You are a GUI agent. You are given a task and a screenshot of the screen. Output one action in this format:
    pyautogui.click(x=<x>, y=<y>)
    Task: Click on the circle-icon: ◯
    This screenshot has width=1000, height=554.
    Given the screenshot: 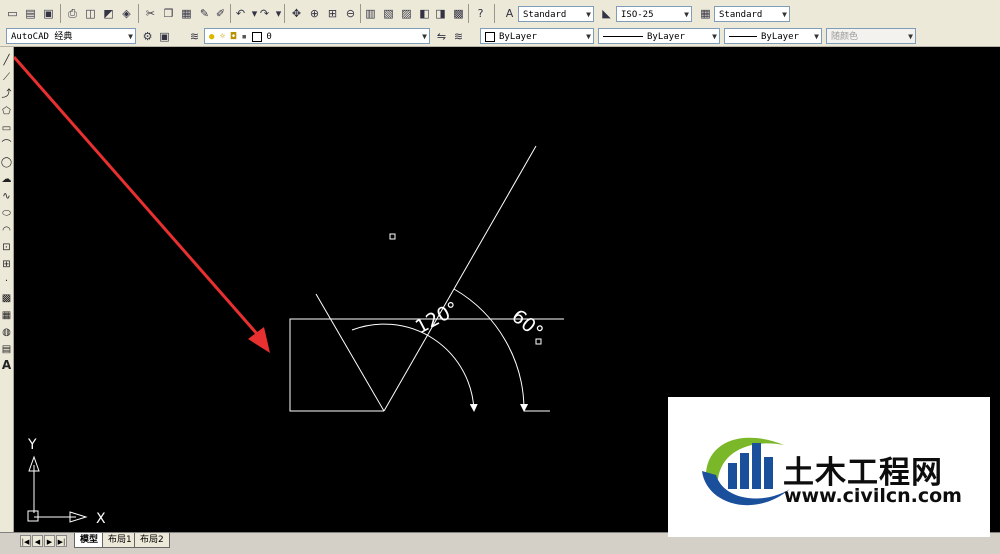 What is the action you would take?
    pyautogui.click(x=6, y=163)
    